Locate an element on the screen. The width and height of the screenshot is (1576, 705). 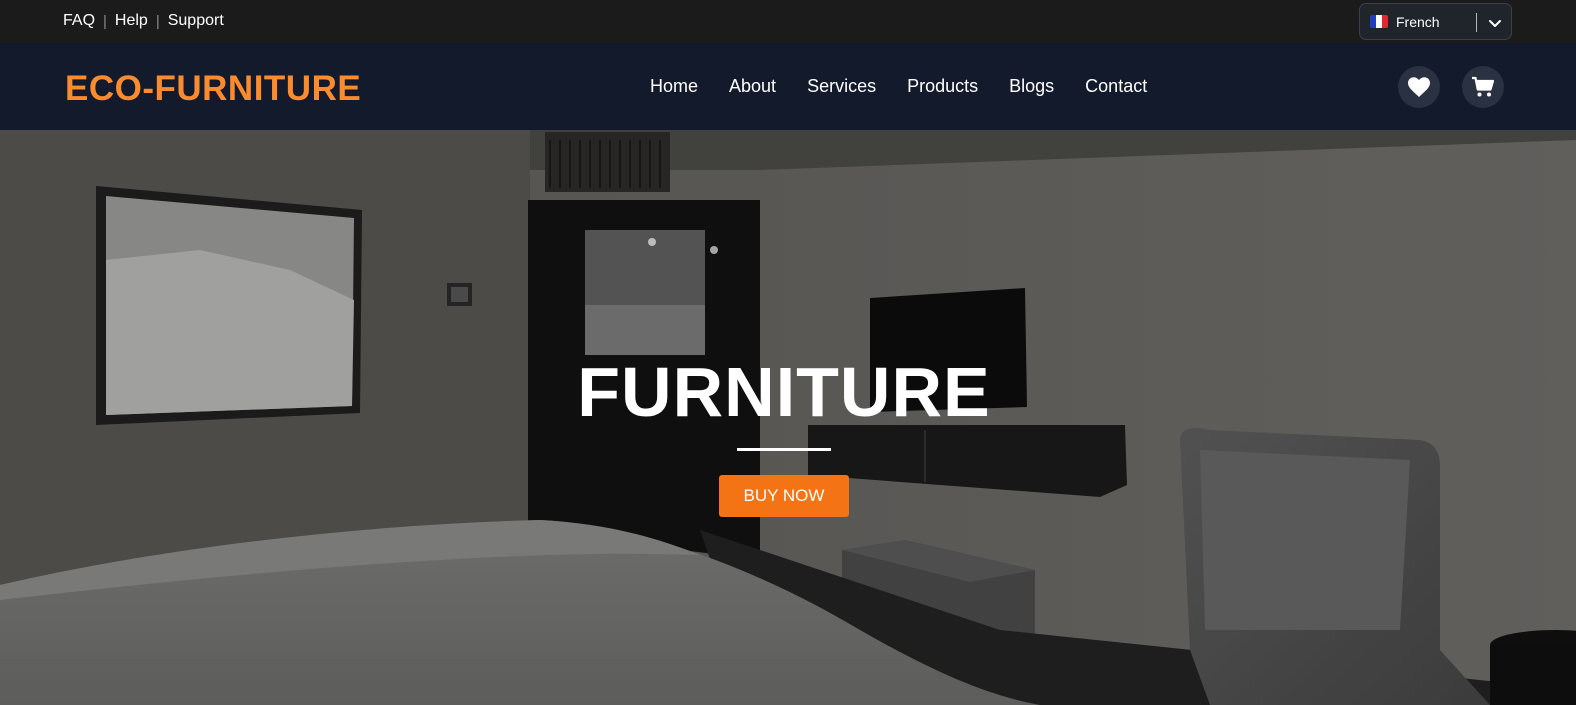
language-divider is located at coordinates (1476, 22).